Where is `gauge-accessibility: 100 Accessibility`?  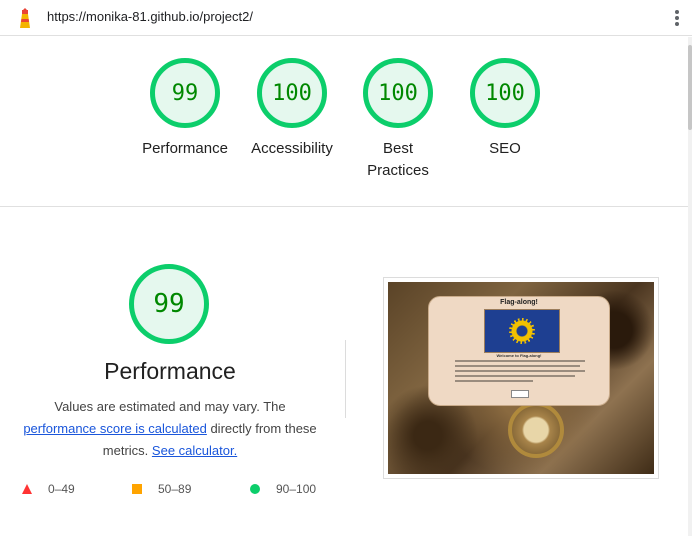 gauge-accessibility: 100 Accessibility is located at coordinates (292, 109).